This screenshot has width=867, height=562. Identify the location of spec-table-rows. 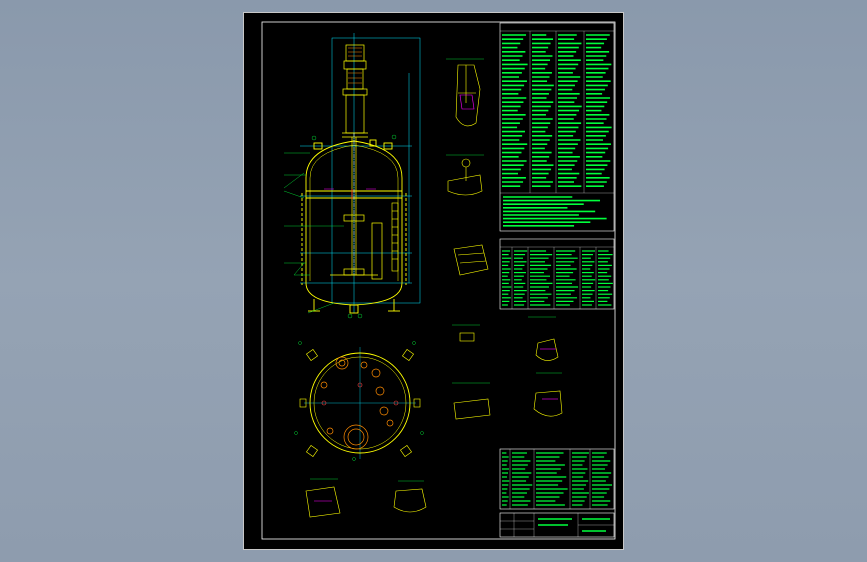
(557, 130).